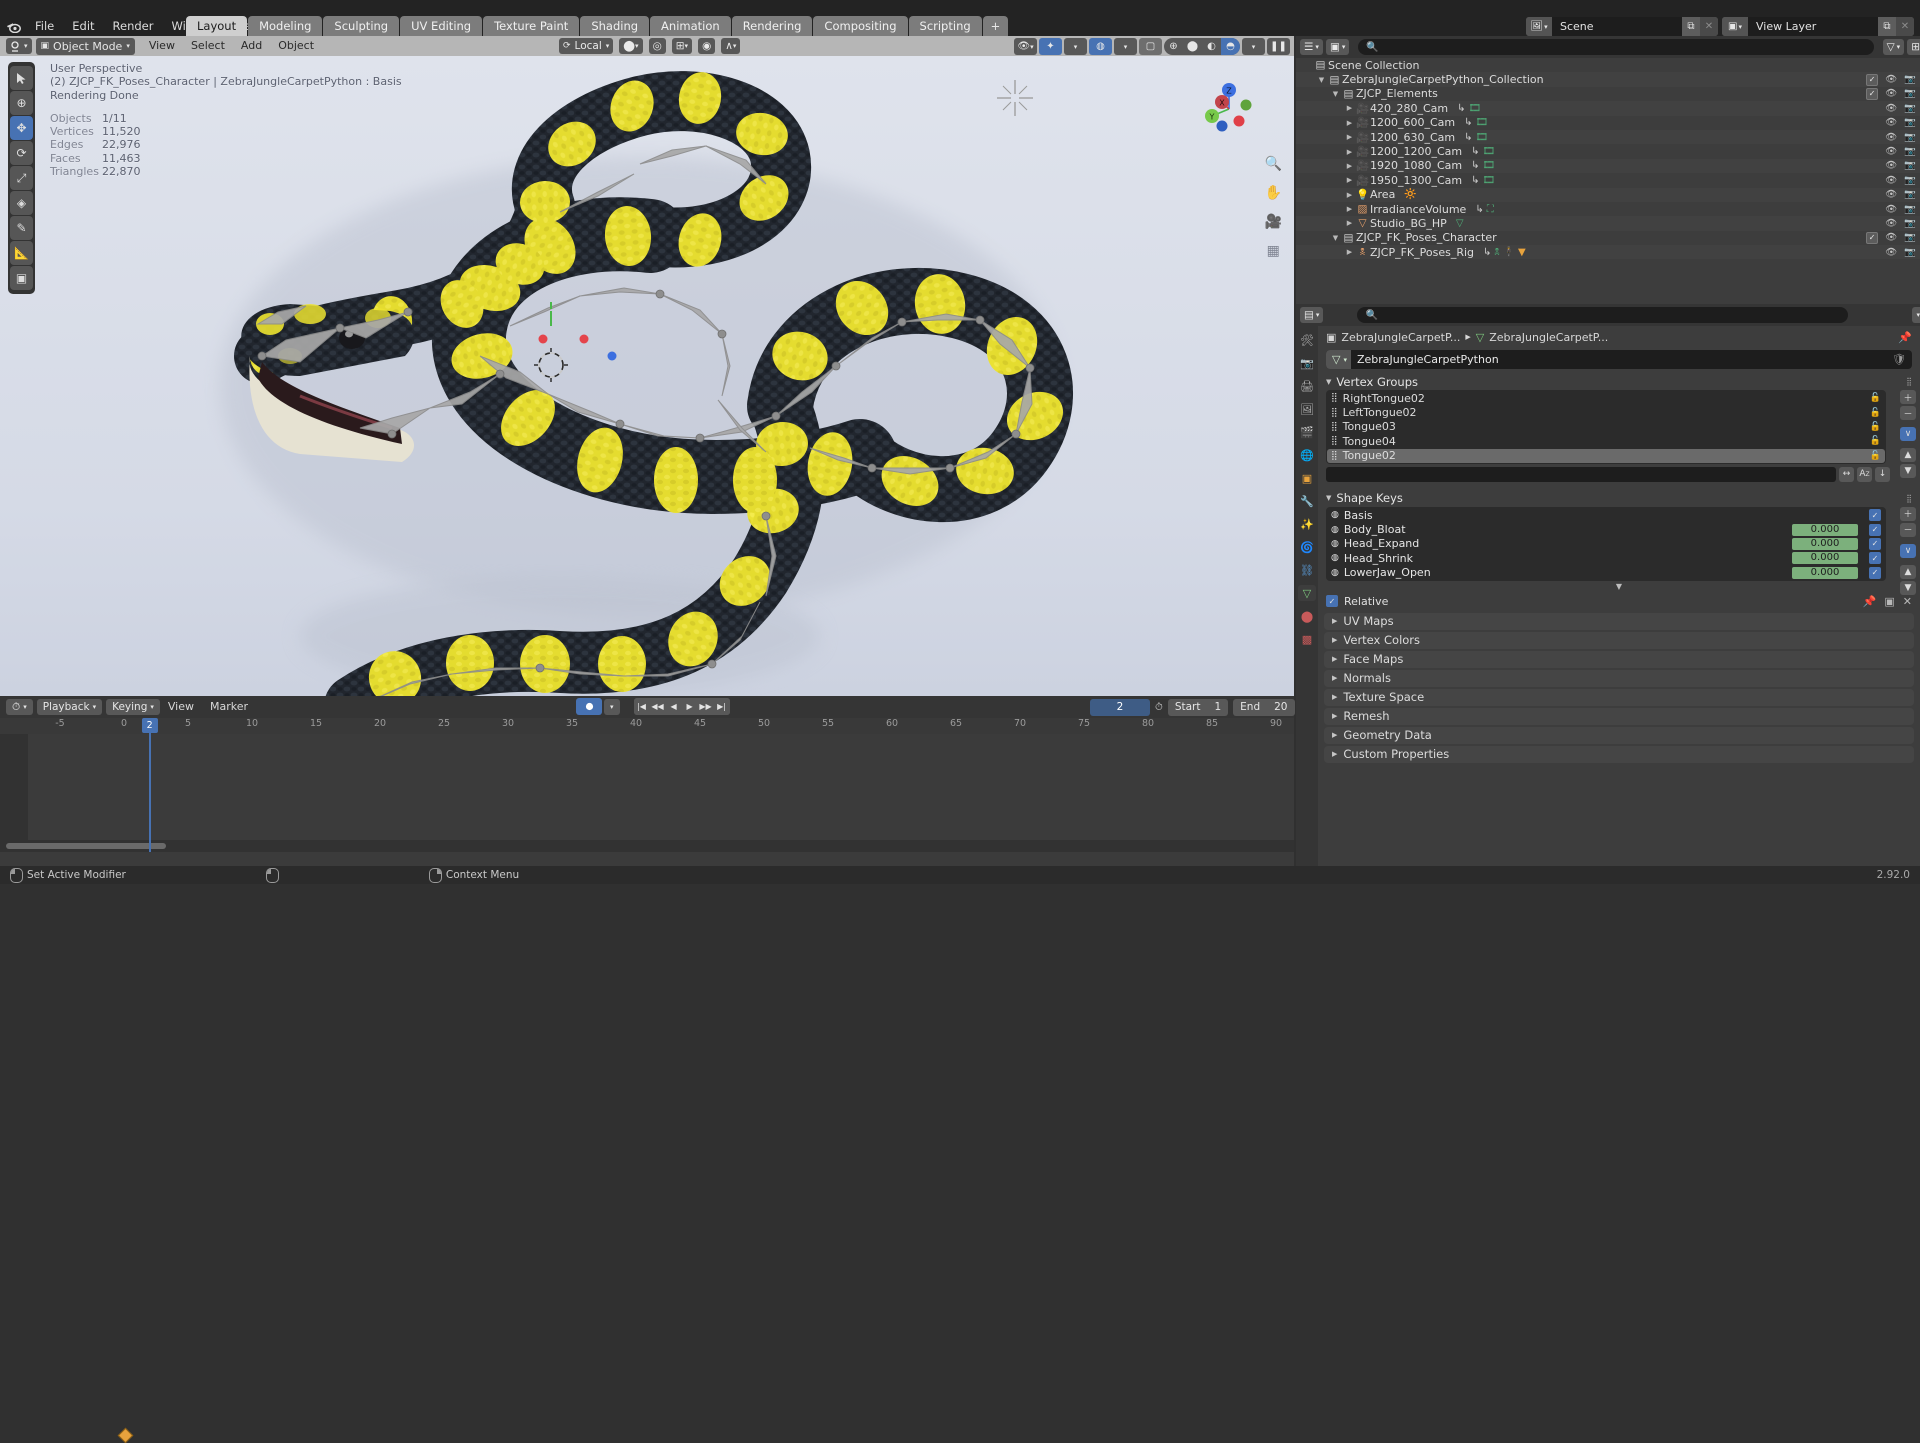 The height and width of the screenshot is (1443, 1920). What do you see at coordinates (1075, 46) in the screenshot?
I see `gizmo-dropdown: ▾` at bounding box center [1075, 46].